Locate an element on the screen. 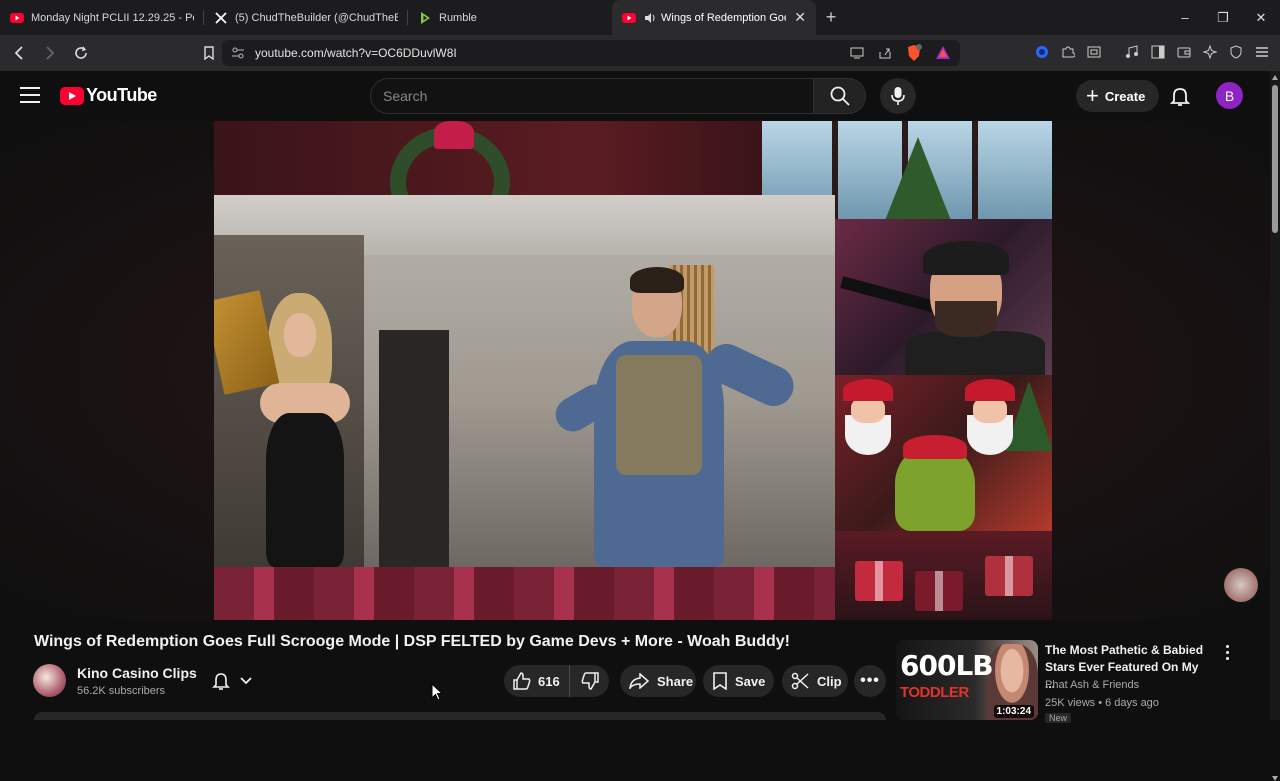  x-icon is located at coordinates (221, 18).